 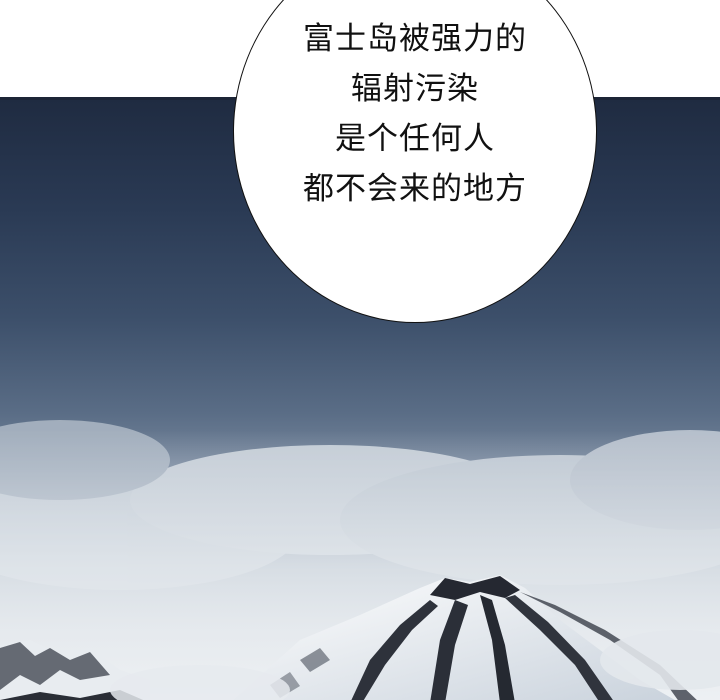 What do you see at coordinates (415, 114) in the screenshot?
I see `speech-bubble-text: 富士岛被强力的 辐射污染 是个任何人 都不会来的地方` at bounding box center [415, 114].